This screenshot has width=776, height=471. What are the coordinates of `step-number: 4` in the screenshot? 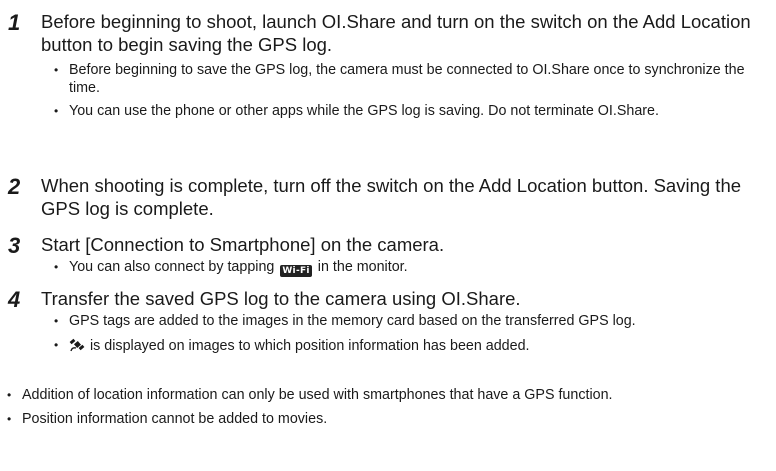 It's located at (14, 299).